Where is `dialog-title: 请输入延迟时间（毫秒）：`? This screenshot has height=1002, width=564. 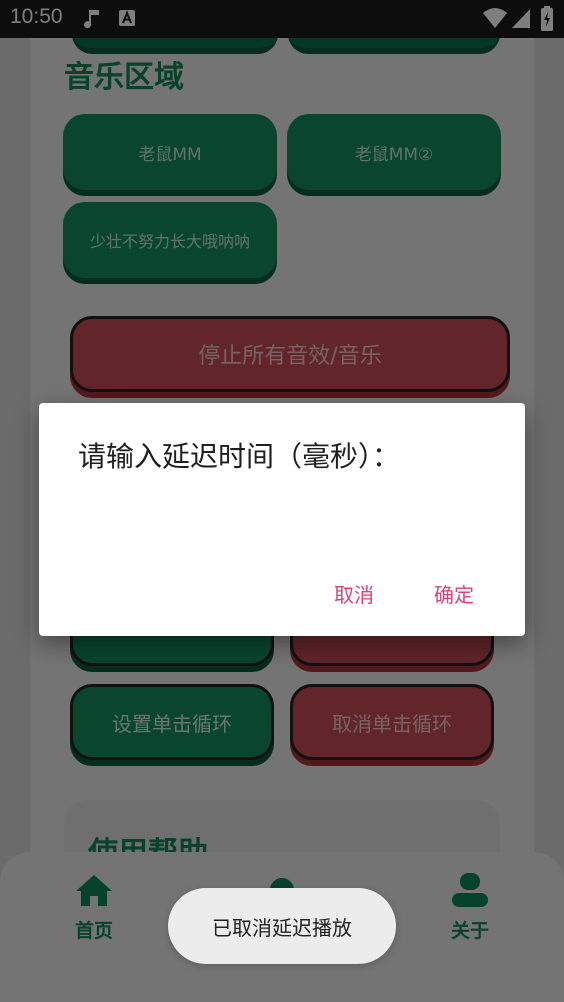
dialog-title: 请输入延迟时间（毫秒）： is located at coordinates (239, 456).